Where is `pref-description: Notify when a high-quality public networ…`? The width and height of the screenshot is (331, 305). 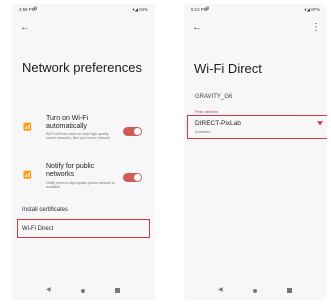 pref-description: Notify when a high-quality public networ… is located at coordinates (80, 185).